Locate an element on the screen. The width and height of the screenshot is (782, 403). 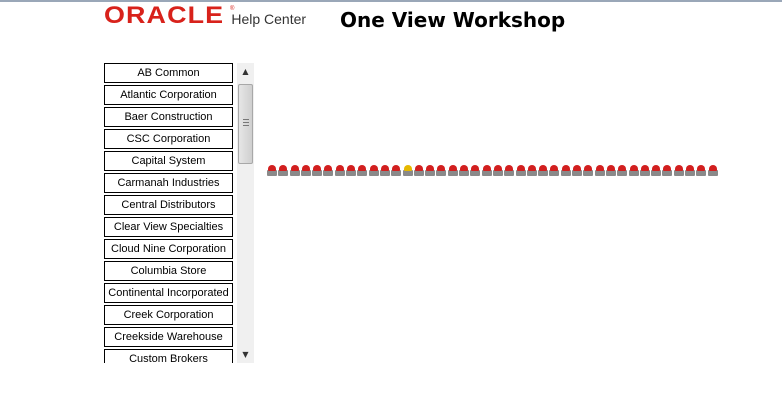
company-list-item: Baer Construction is located at coordinates (168, 117).